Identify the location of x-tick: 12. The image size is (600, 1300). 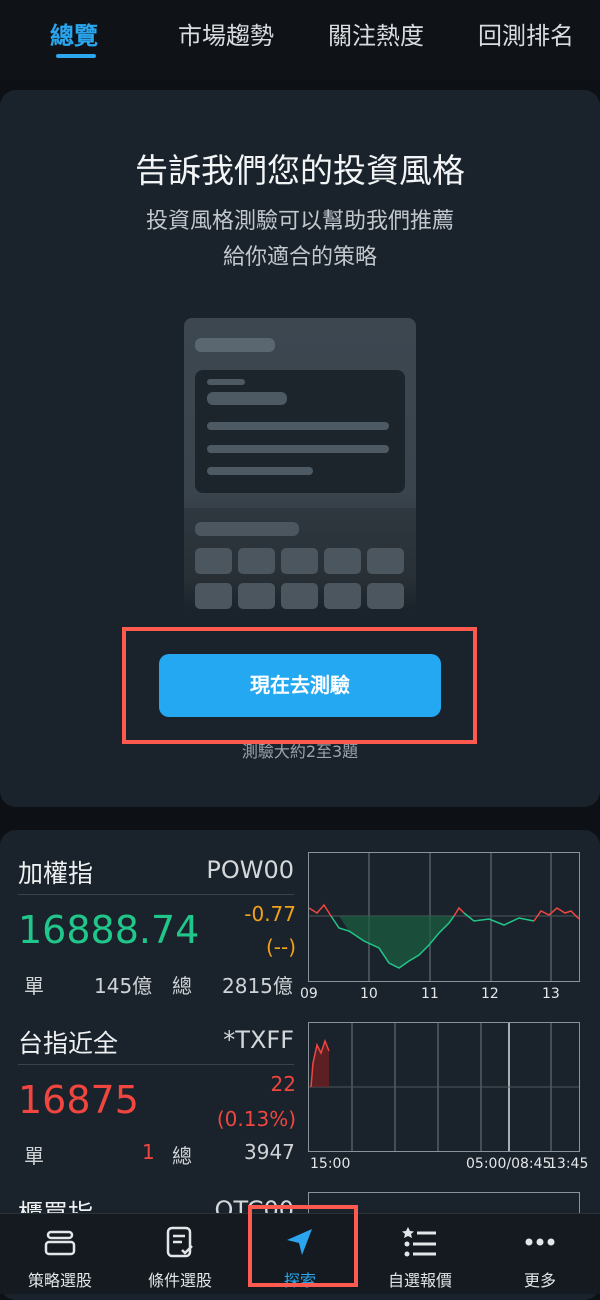
(490, 994).